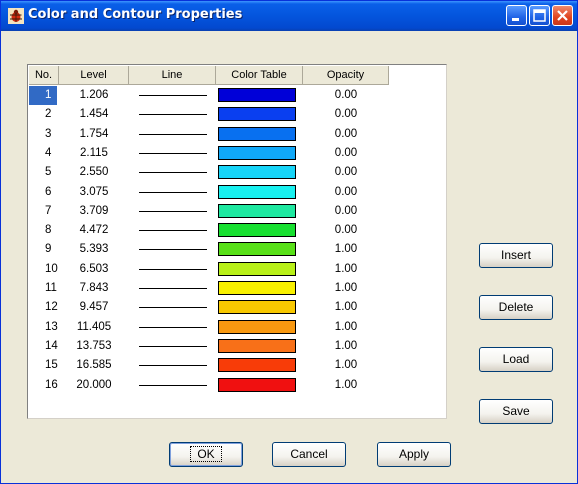 The width and height of the screenshot is (578, 484). I want to click on load-button: Load, so click(516, 359).